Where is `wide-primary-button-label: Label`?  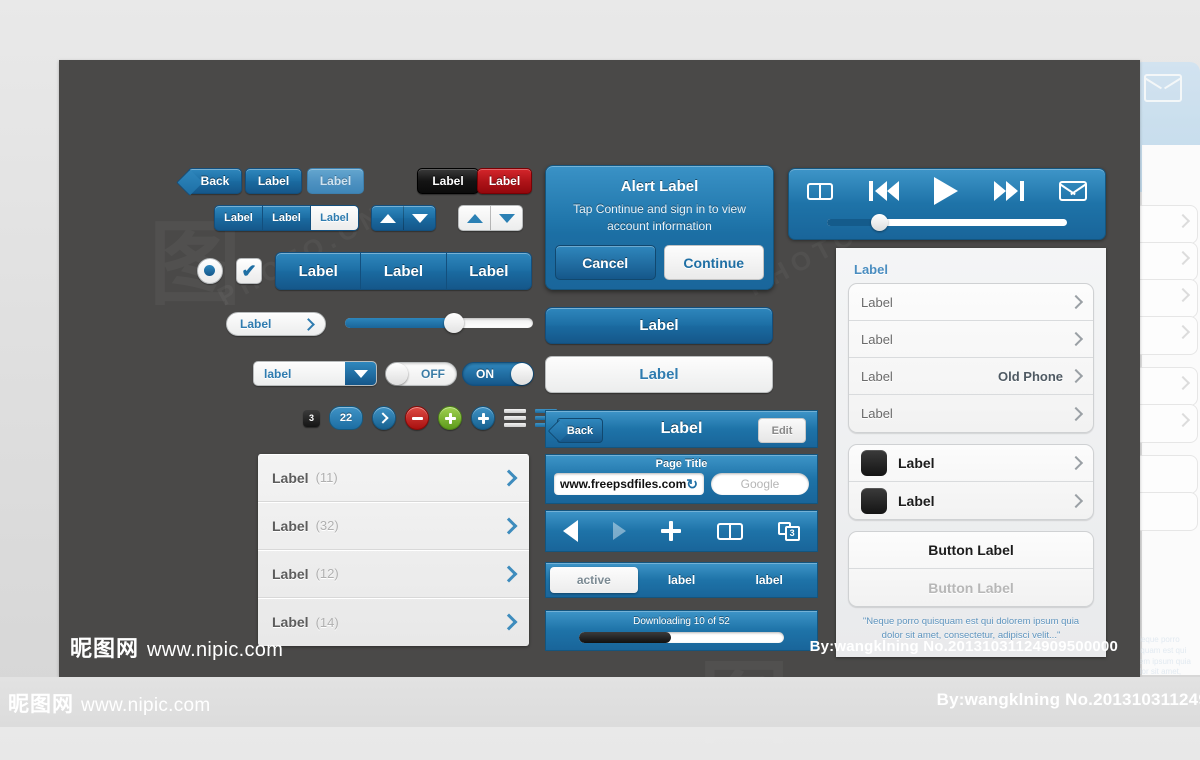
wide-primary-button-label: Label is located at coordinates (659, 325).